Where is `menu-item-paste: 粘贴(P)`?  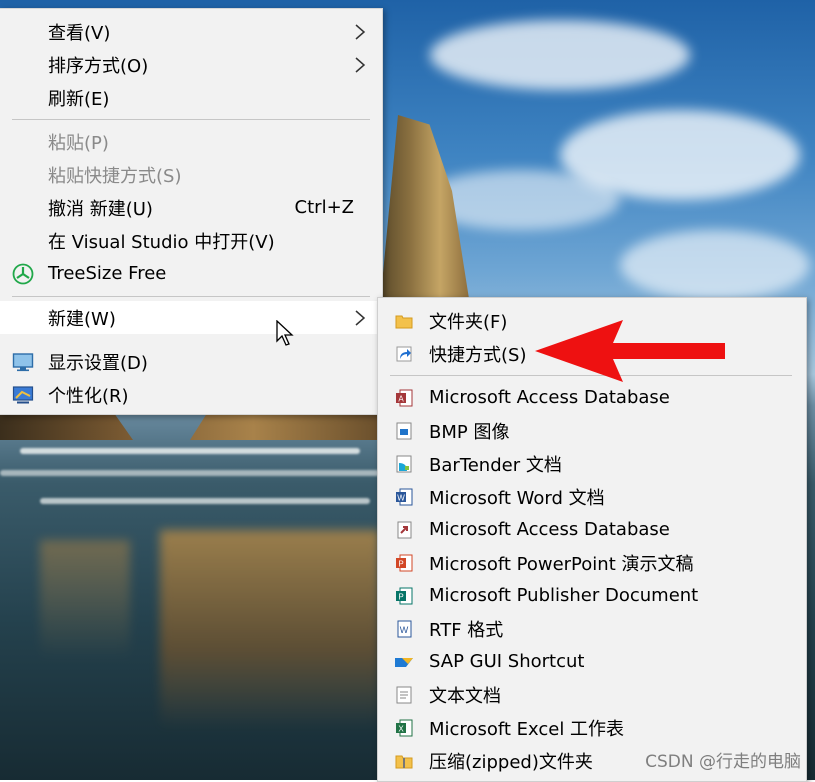
menu-item-paste: 粘贴(P) is located at coordinates (191, 141).